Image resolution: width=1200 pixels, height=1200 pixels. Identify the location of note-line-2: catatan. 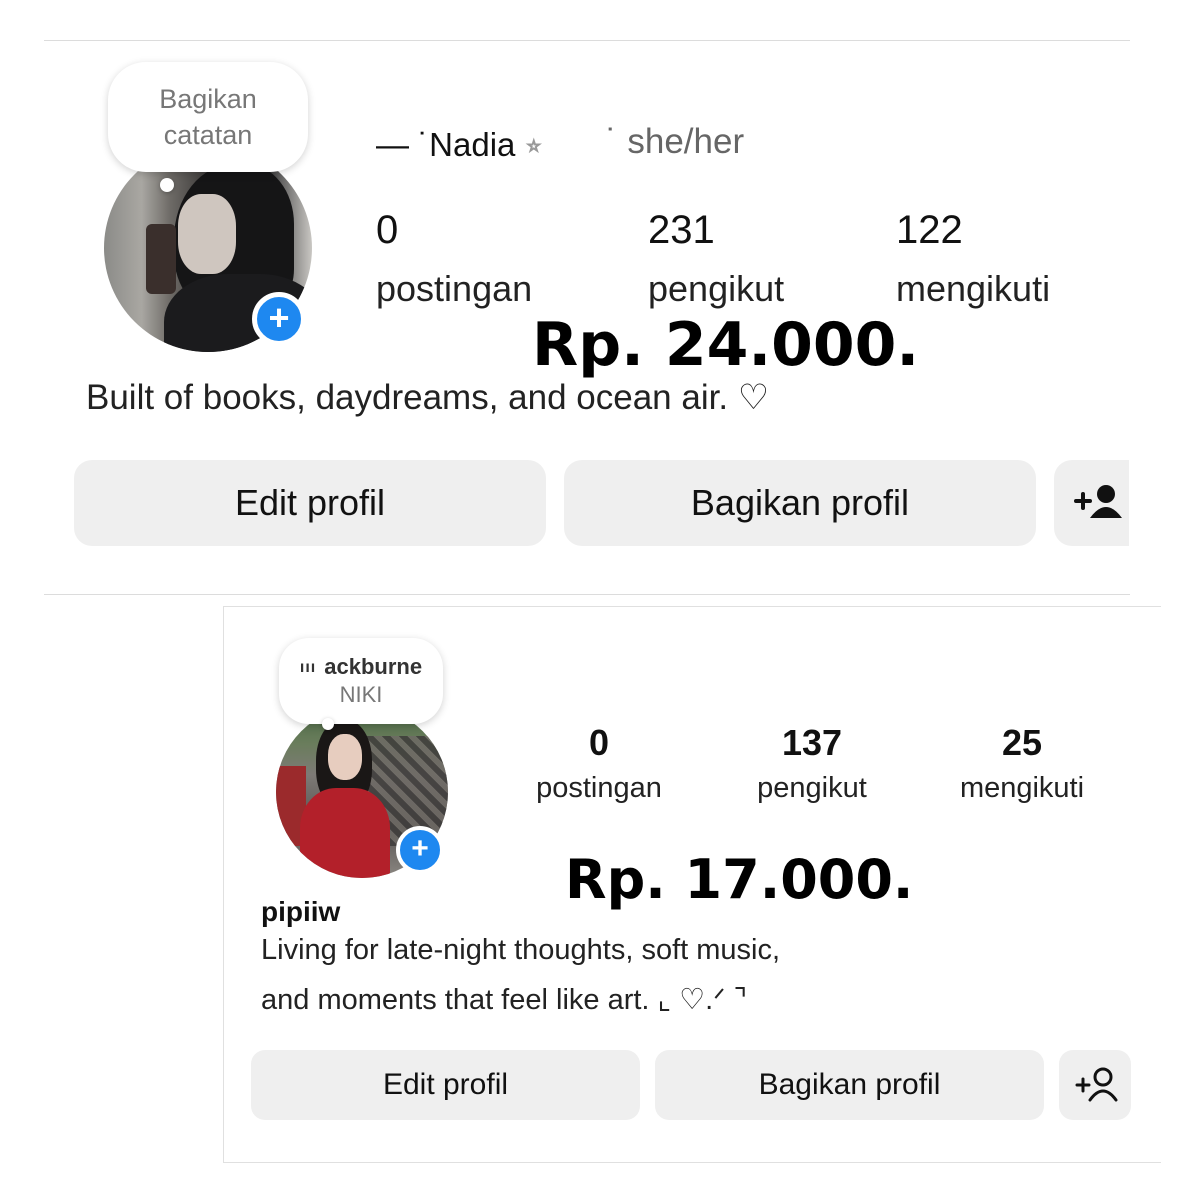
(208, 135).